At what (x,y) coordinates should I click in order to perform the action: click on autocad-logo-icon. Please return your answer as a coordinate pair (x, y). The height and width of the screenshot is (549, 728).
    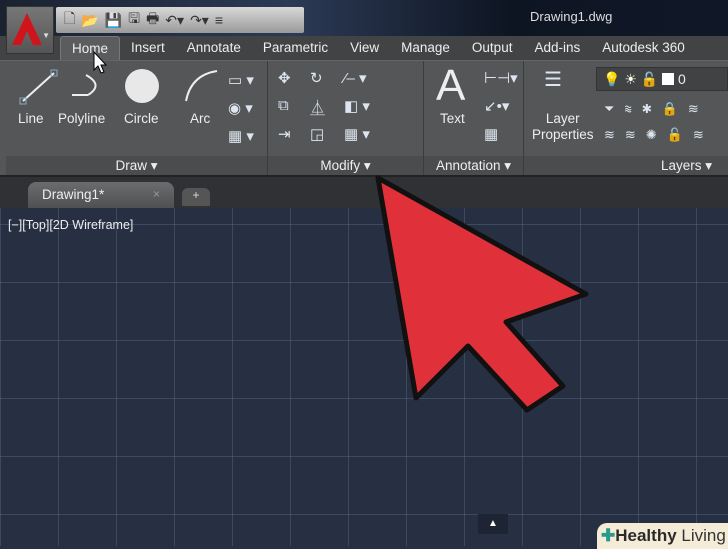
    Looking at the image, I should click on (27, 29).